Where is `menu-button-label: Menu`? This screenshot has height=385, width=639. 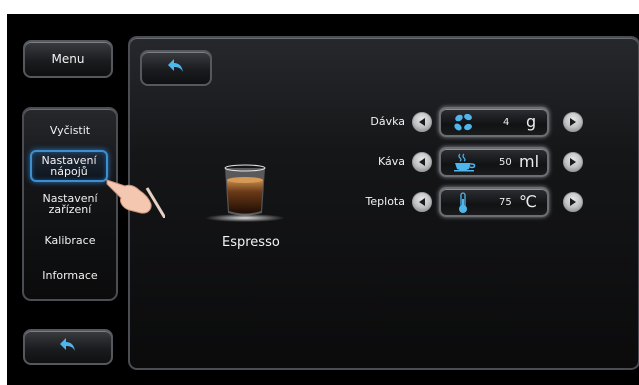 menu-button-label: Menu is located at coordinates (68, 59).